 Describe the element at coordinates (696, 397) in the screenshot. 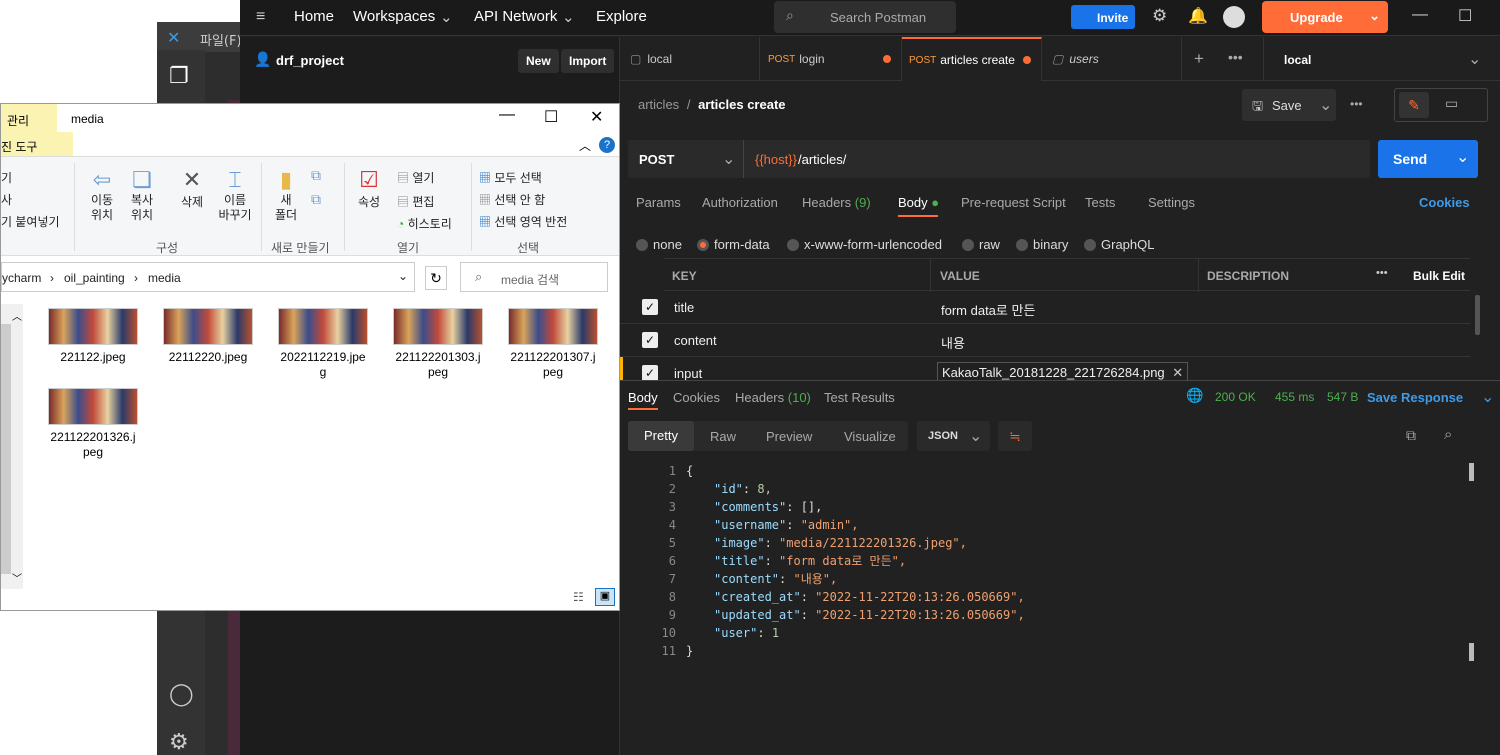

I see `resp-tab-cookies: Cookies` at that location.